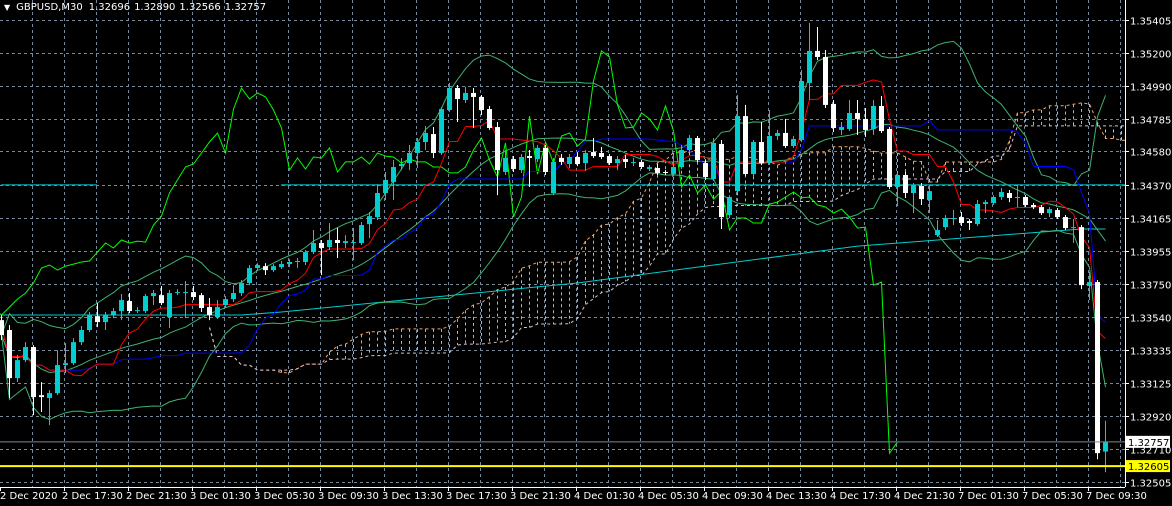  I want to click on time-tick-label: 2 Dec 17:30, so click(92, 496).